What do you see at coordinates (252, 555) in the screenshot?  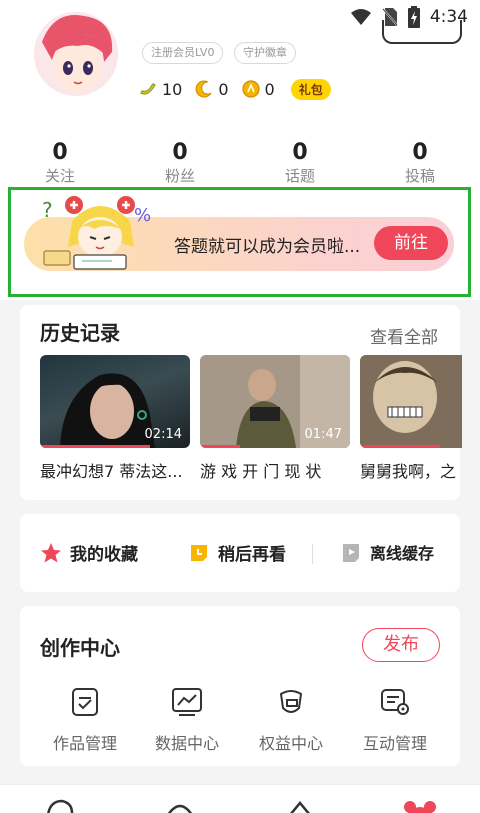 I see `watch-later-label: 稍后再看` at bounding box center [252, 555].